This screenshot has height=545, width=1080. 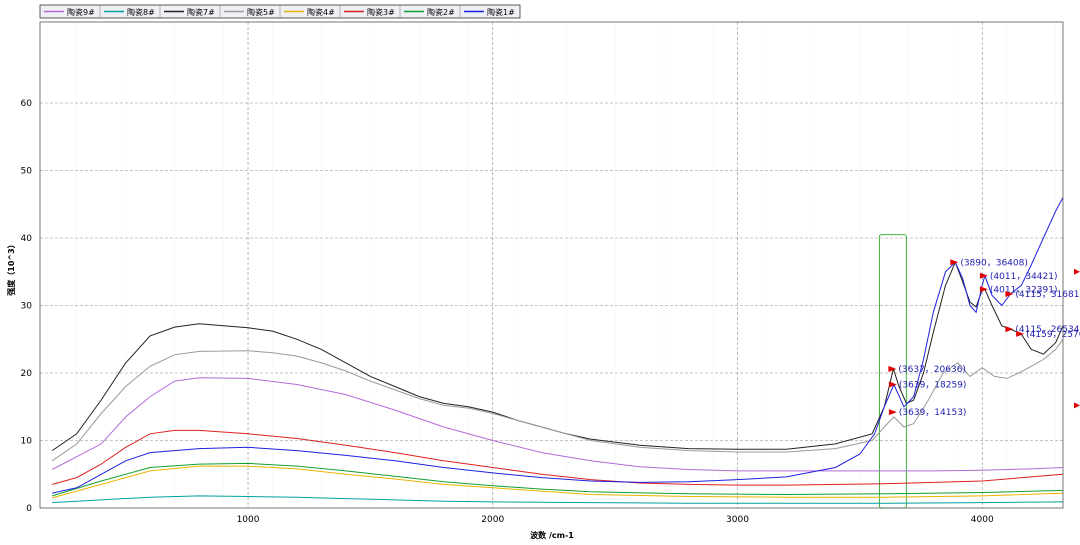 I want to click on x-tick-label: 1000, so click(x=248, y=520).